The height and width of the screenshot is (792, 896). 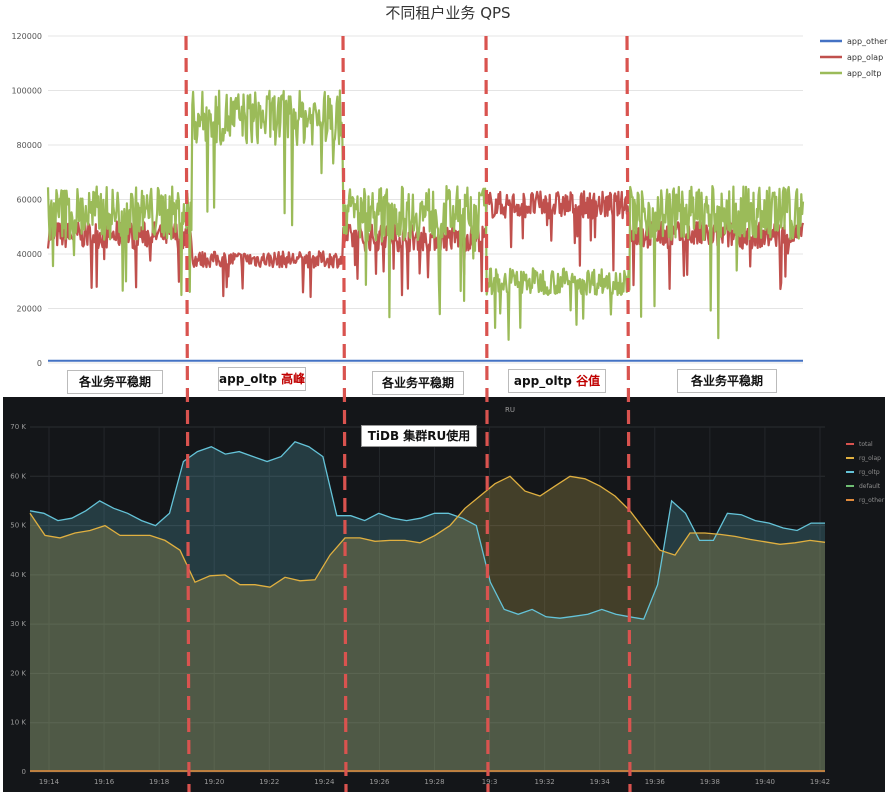 I want to click on x-tick-label: 19:38, so click(x=710, y=782).